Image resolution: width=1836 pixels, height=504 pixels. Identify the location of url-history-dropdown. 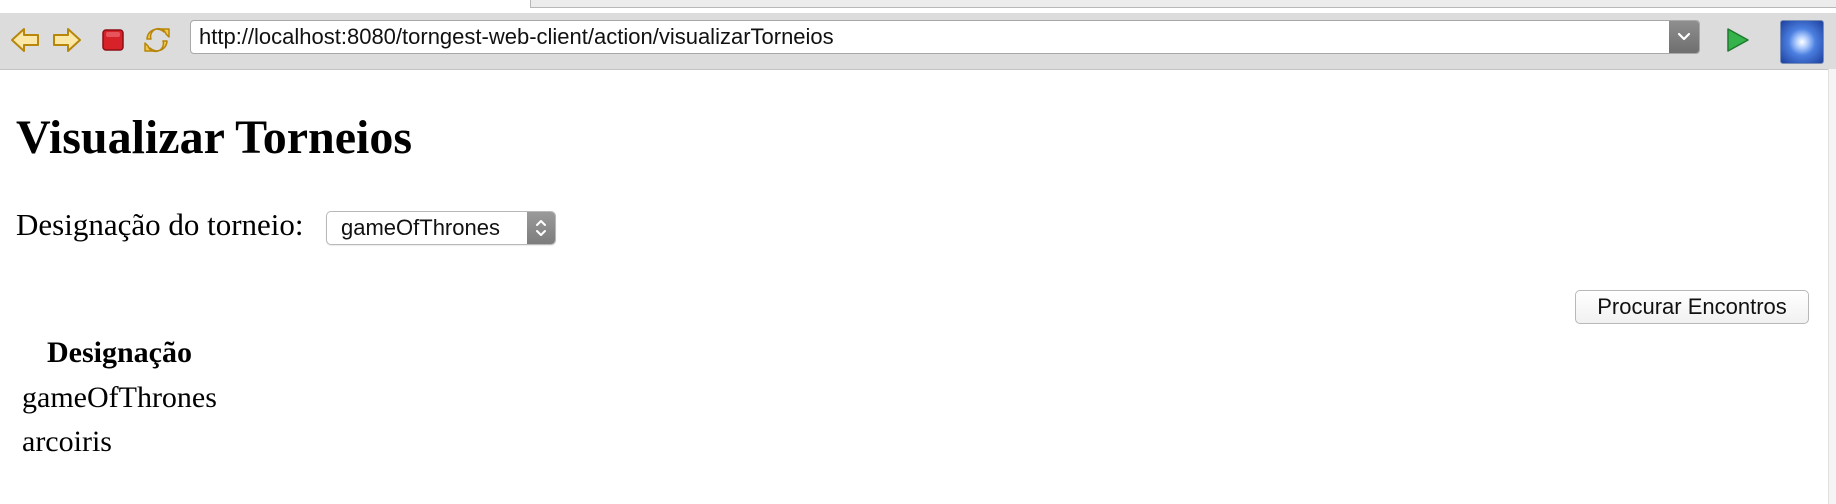
(1684, 37).